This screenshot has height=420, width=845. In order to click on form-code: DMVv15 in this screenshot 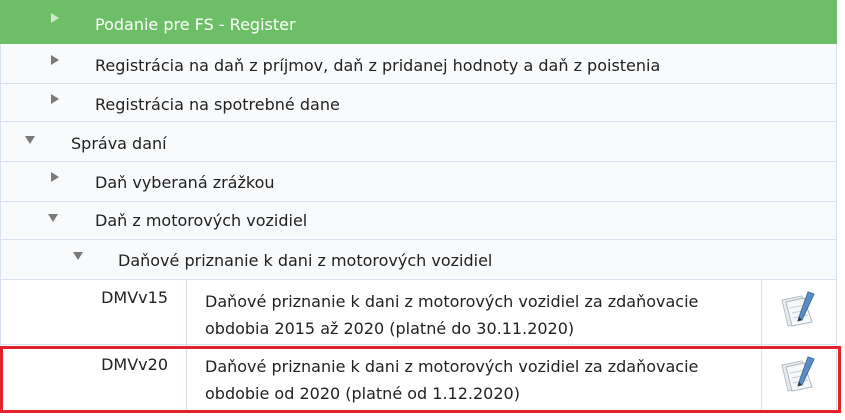, I will do `click(134, 297)`.